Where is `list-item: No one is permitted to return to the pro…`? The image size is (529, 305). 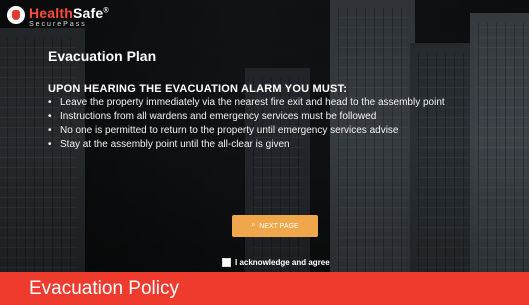
list-item: No one is permitted to return to the pro… is located at coordinates (268, 131).